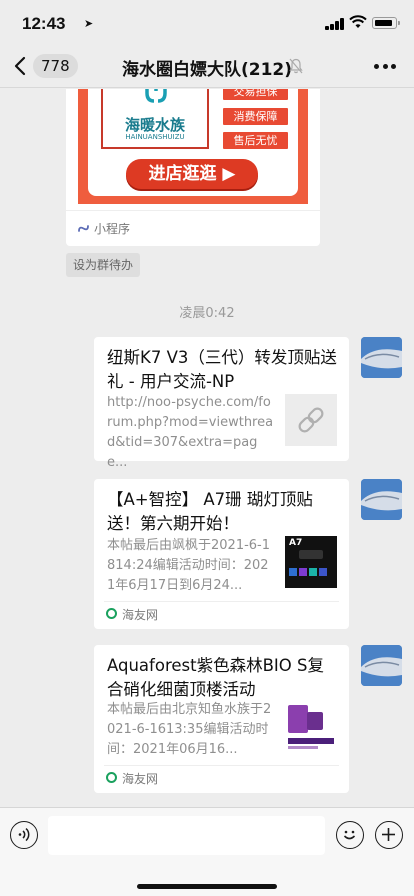 This screenshot has height=896, width=414. I want to click on emoji-button, so click(350, 835).